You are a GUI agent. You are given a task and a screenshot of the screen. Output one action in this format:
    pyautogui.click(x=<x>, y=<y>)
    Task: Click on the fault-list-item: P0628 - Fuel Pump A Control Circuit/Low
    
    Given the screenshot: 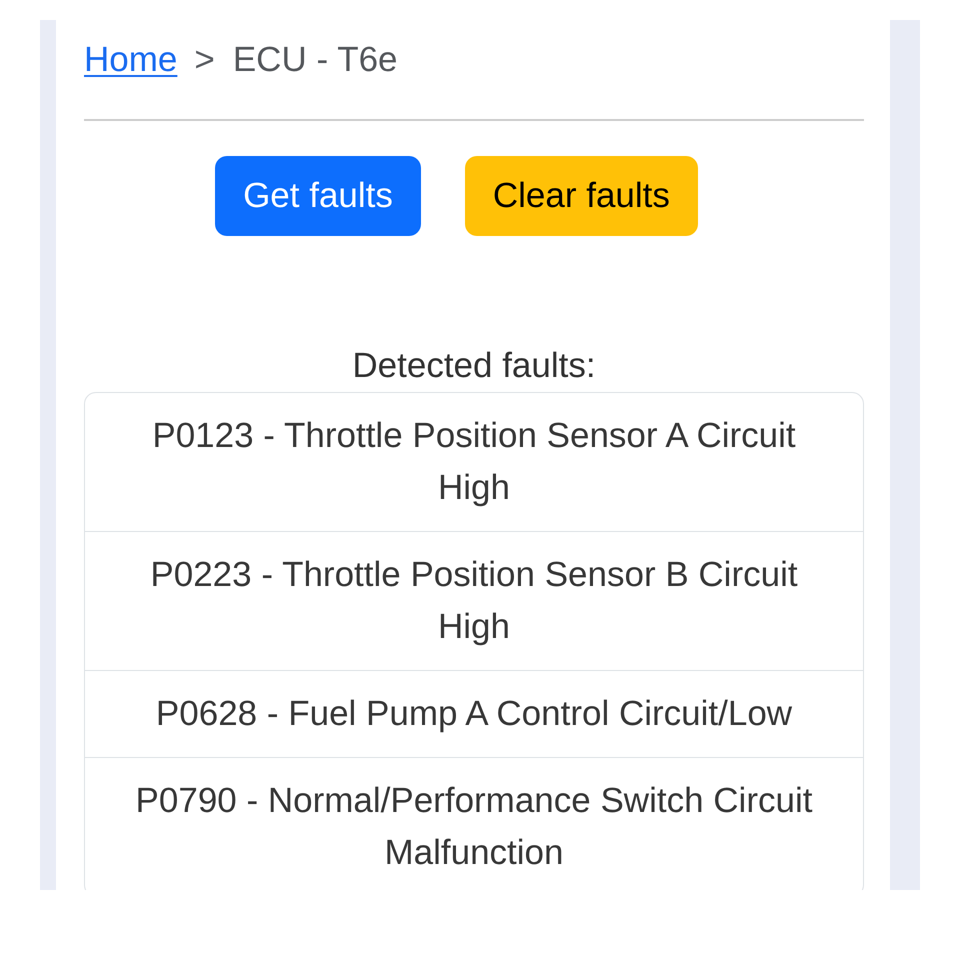 What is the action you would take?
    pyautogui.click(x=474, y=714)
    